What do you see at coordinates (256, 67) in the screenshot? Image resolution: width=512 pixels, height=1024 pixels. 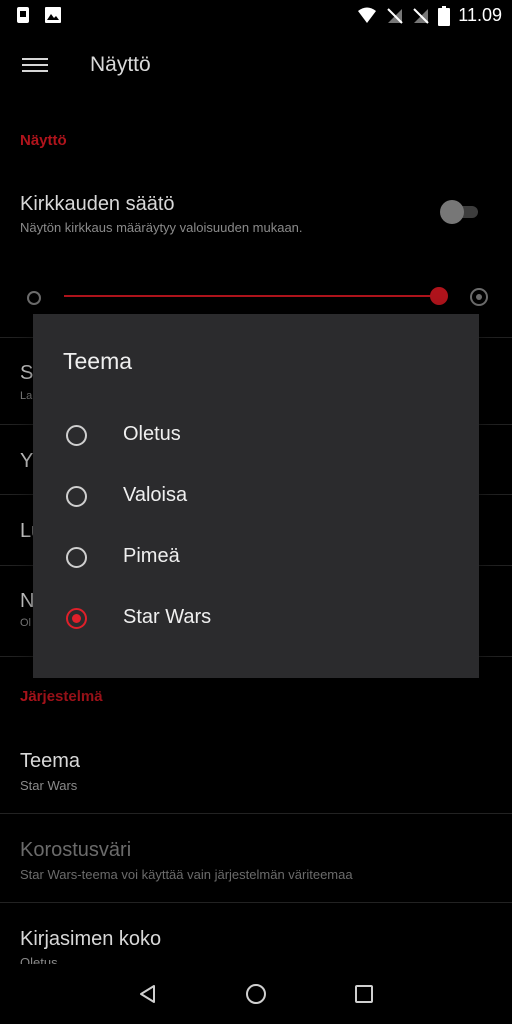 I see `app-bar: Näyttö` at bounding box center [256, 67].